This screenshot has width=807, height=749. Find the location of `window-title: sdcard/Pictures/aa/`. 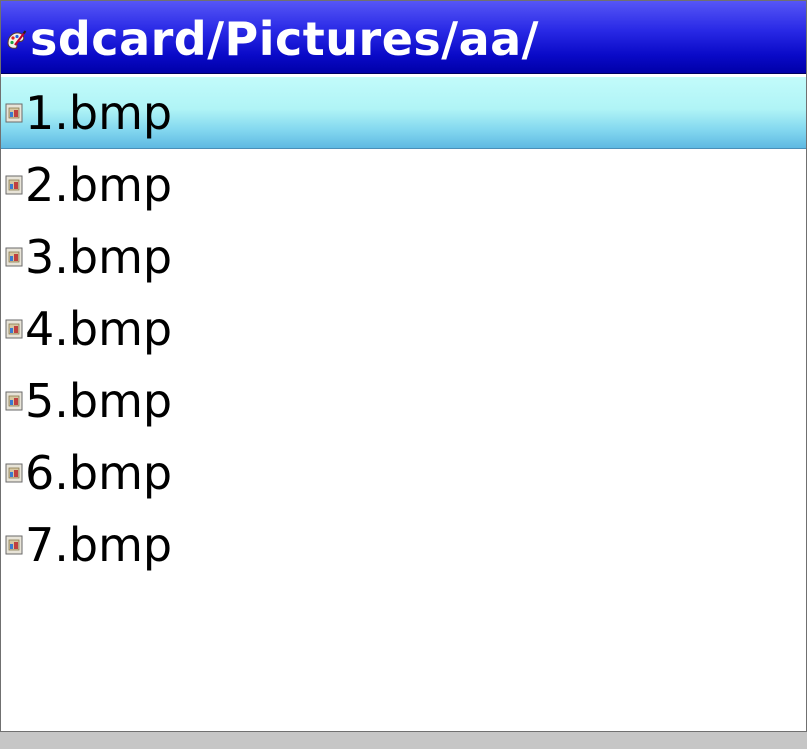

window-title: sdcard/Pictures/aa/ is located at coordinates (284, 39).